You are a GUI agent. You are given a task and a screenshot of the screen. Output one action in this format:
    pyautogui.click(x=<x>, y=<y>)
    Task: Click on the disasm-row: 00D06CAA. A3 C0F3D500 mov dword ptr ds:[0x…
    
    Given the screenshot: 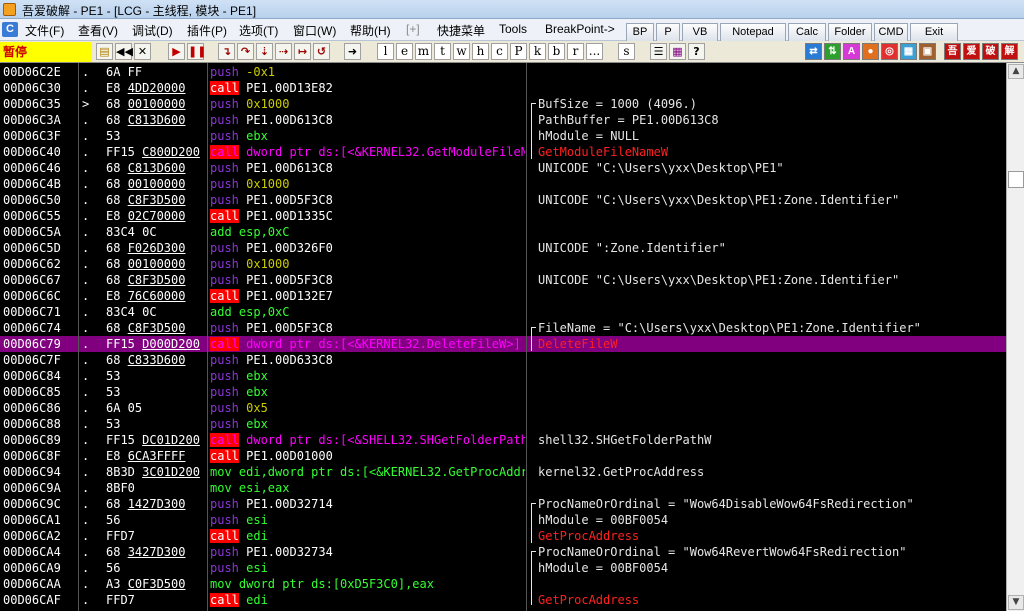 What is the action you would take?
    pyautogui.click(x=503, y=584)
    